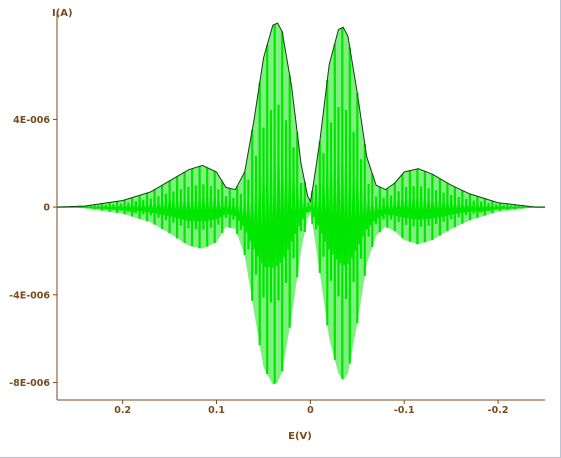 This screenshot has width=561, height=458. What do you see at coordinates (216, 410) in the screenshot?
I see `x-tick-label: 0.1` at bounding box center [216, 410].